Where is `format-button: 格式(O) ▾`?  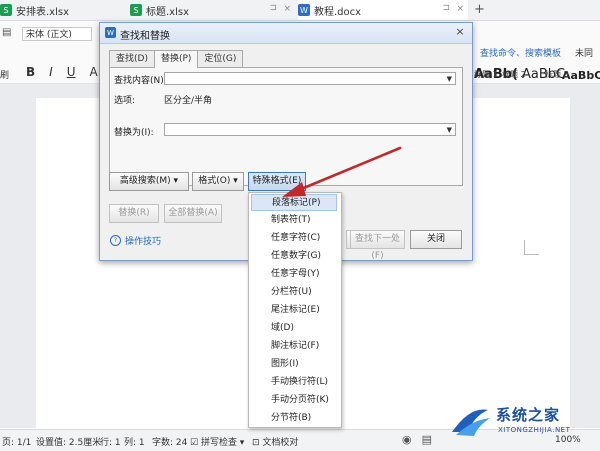
format-button: 格式(O) ▾ is located at coordinates (218, 181).